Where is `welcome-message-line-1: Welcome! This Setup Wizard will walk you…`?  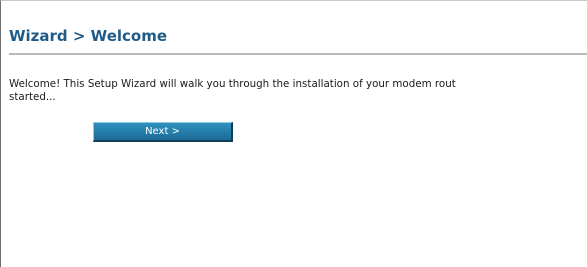 welcome-message-line-1: Welcome! This Setup Wizard will walk you… is located at coordinates (232, 84).